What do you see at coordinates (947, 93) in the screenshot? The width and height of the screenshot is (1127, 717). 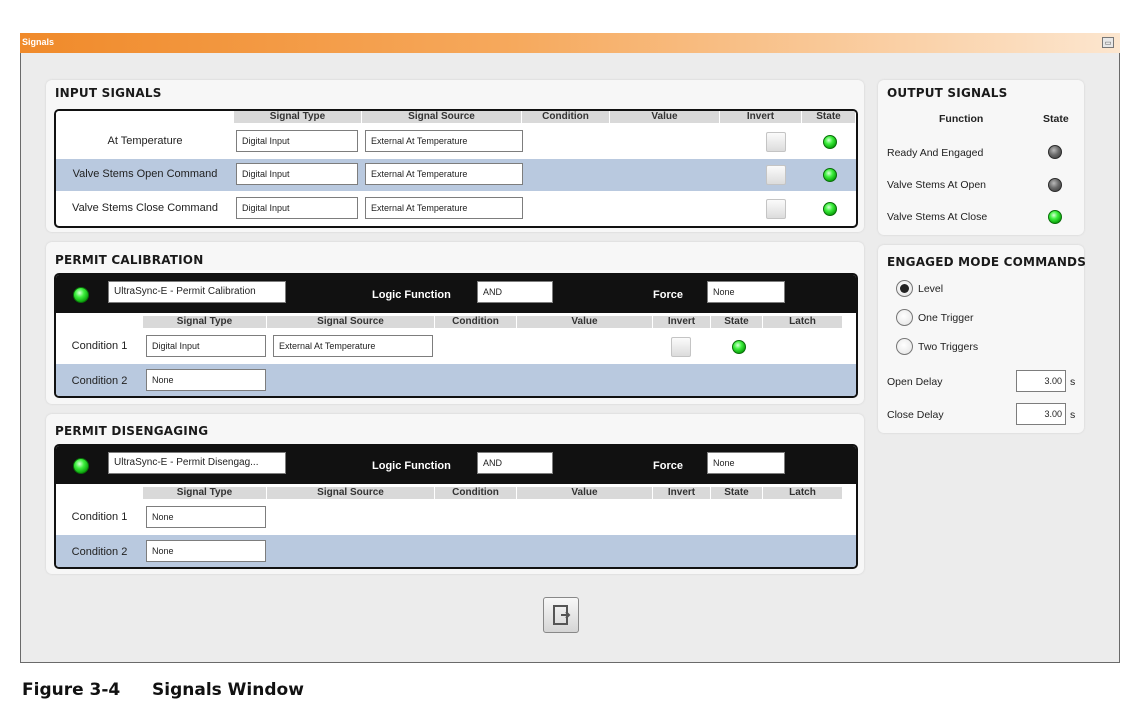 I see `output-signals-title: OUTPUT SIGNALS` at bounding box center [947, 93].